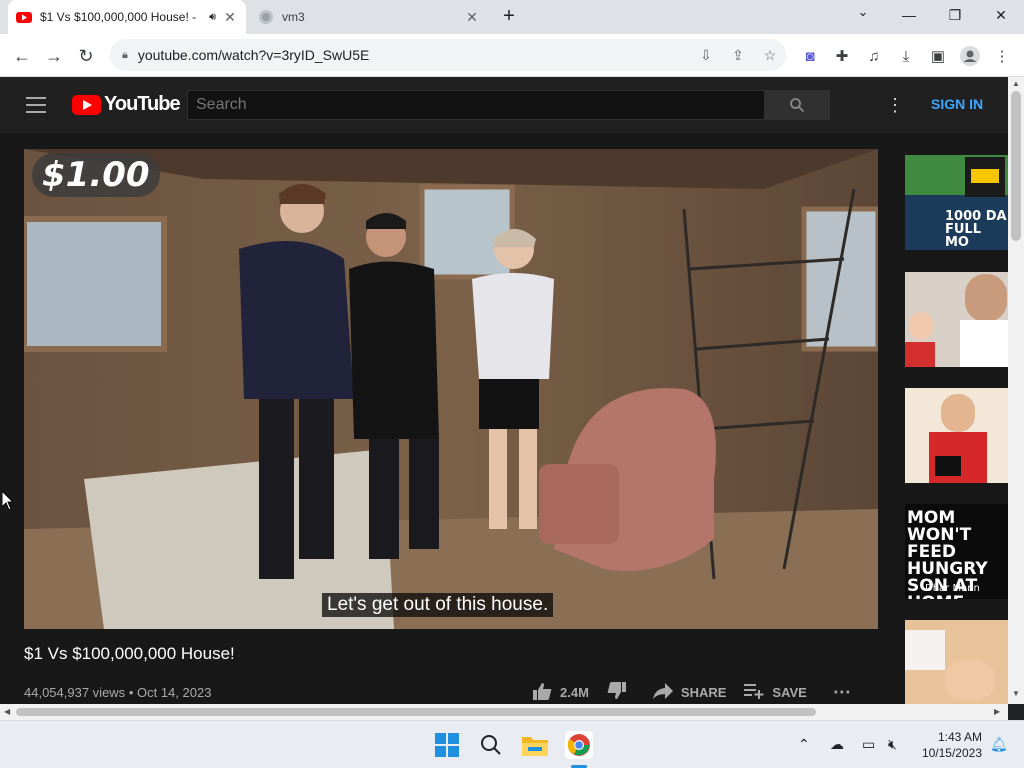 Image resolution: width=1024 pixels, height=768 pixels. Describe the element at coordinates (956, 202) in the screenshot. I see `recommendation-thumbnail: 1000 DA FULL MO` at that location.